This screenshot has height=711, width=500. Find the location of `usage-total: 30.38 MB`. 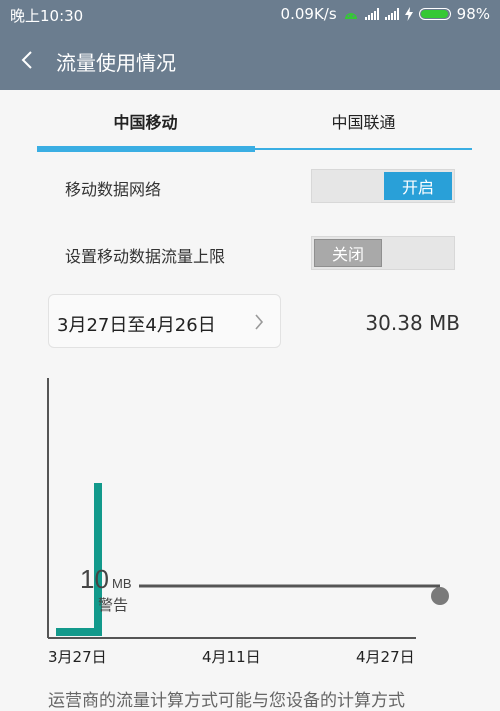

usage-total: 30.38 MB is located at coordinates (412, 323).